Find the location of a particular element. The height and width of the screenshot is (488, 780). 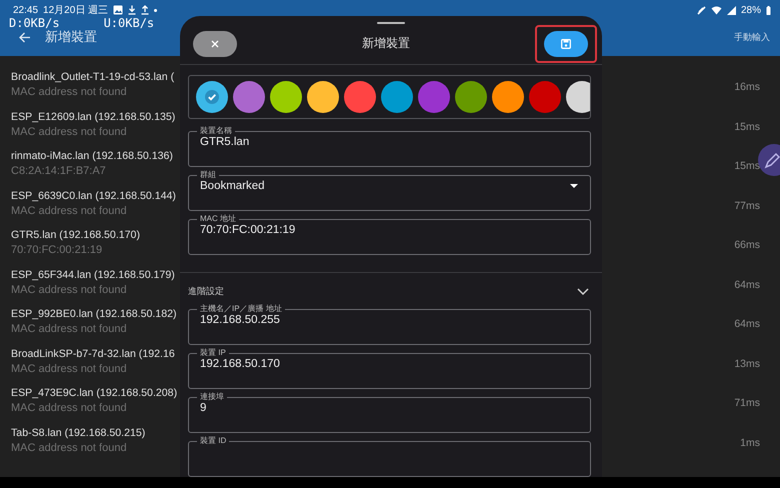

save-icon is located at coordinates (566, 43).